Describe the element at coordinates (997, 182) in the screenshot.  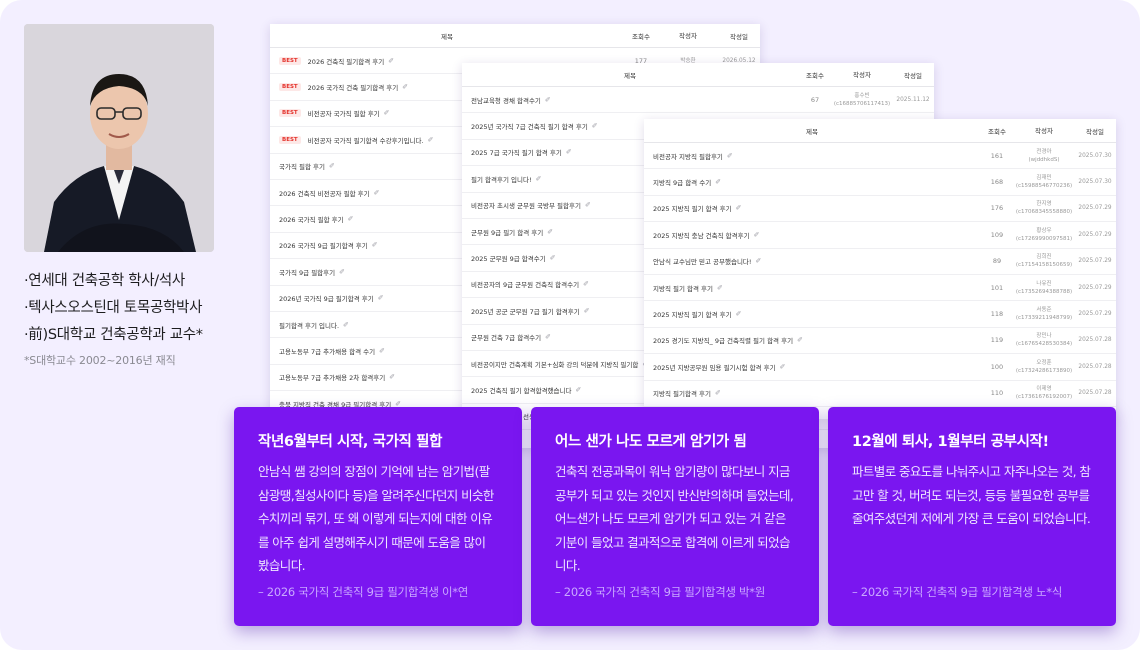
I see `row-views: 168` at that location.